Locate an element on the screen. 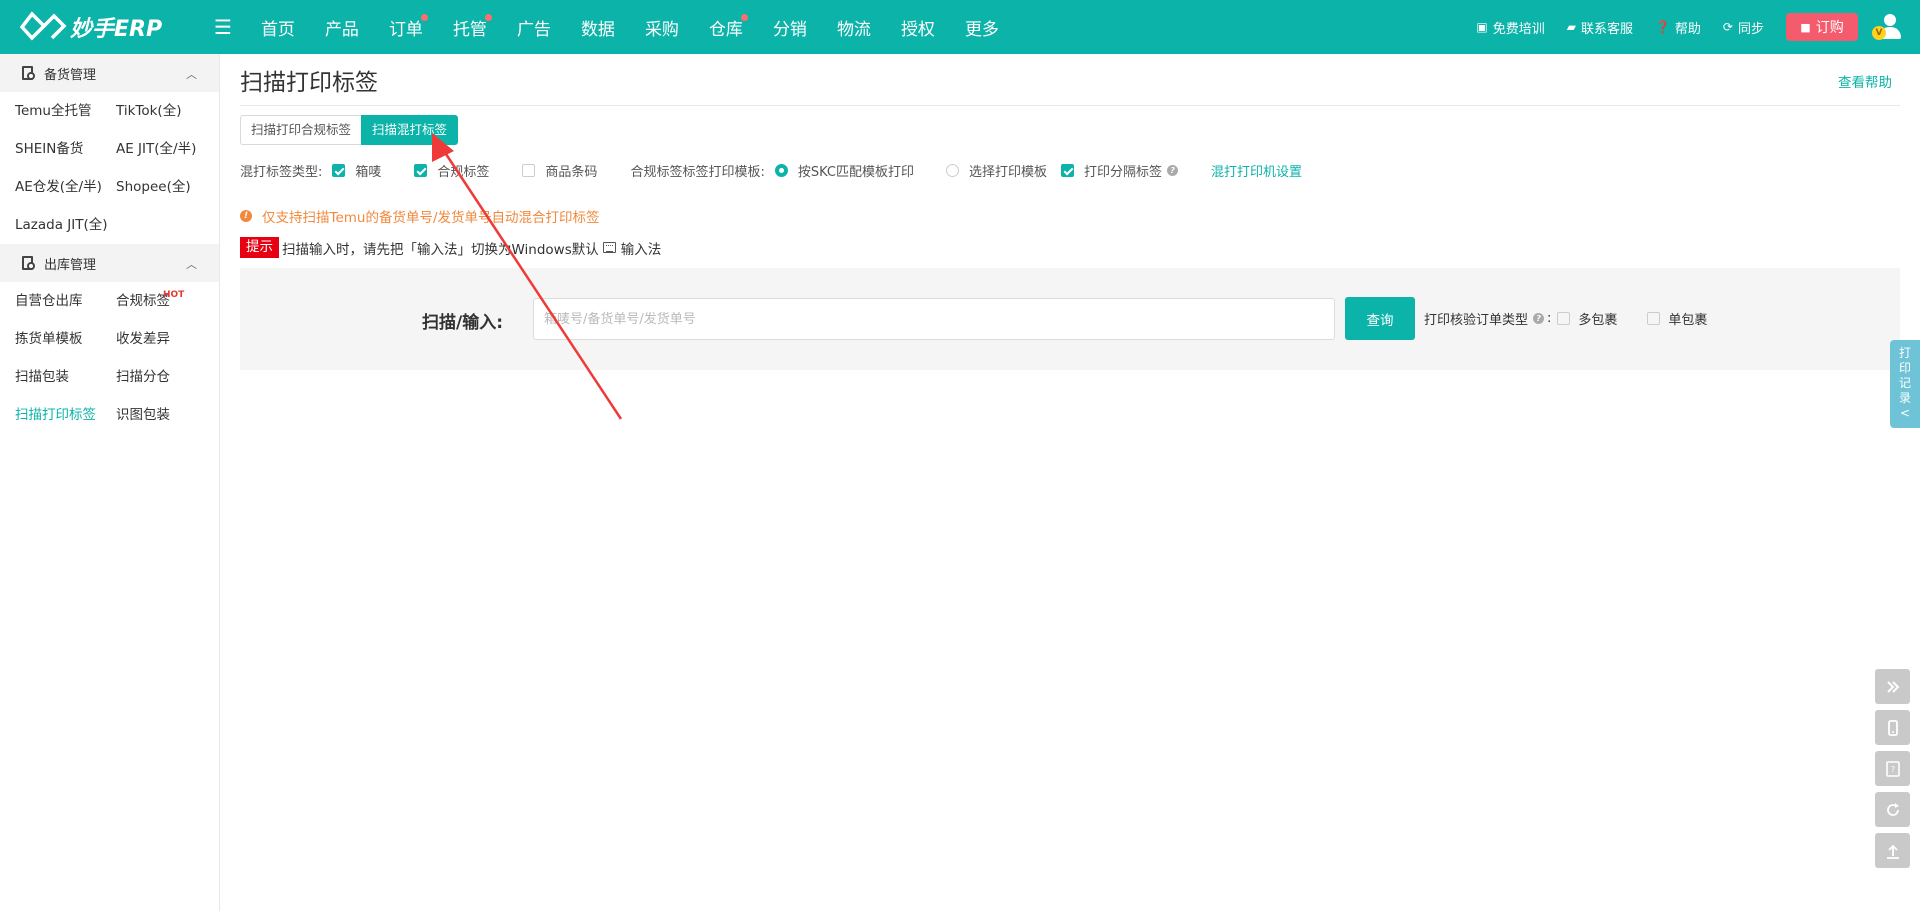 The image size is (1920, 911). refresh-icon is located at coordinates (1892, 809).